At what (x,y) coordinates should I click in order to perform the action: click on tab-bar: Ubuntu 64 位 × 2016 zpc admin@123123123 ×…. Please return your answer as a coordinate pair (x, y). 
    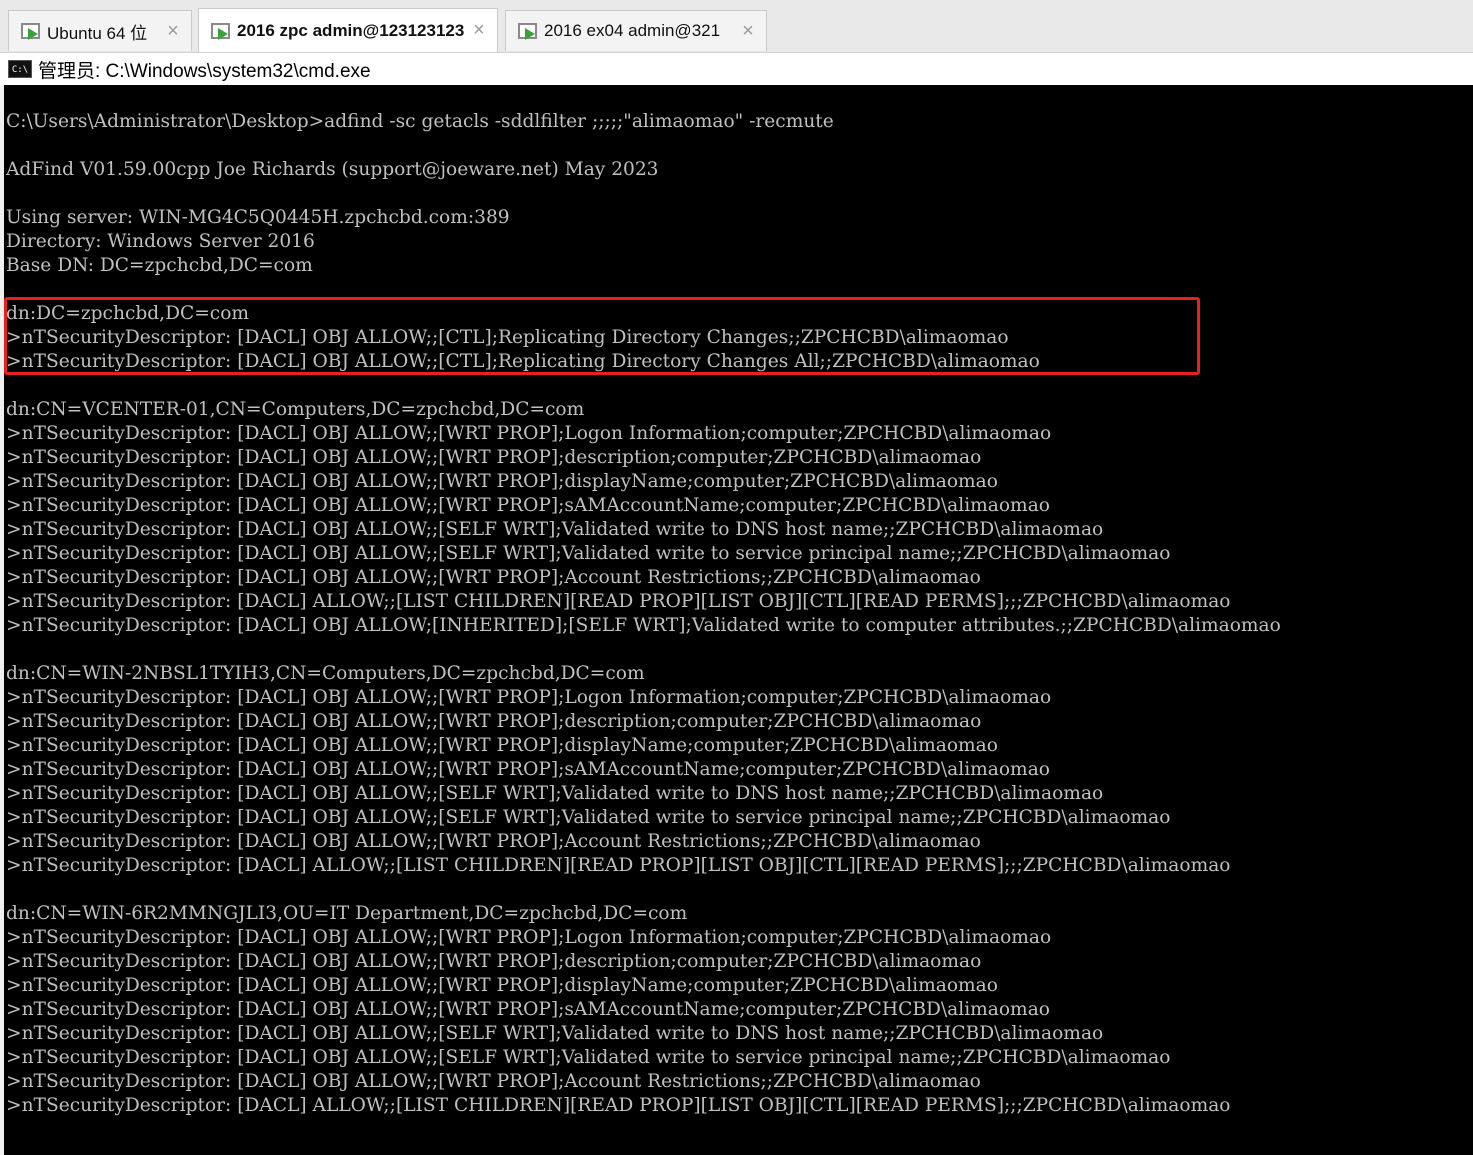
    Looking at the image, I should click on (736, 26).